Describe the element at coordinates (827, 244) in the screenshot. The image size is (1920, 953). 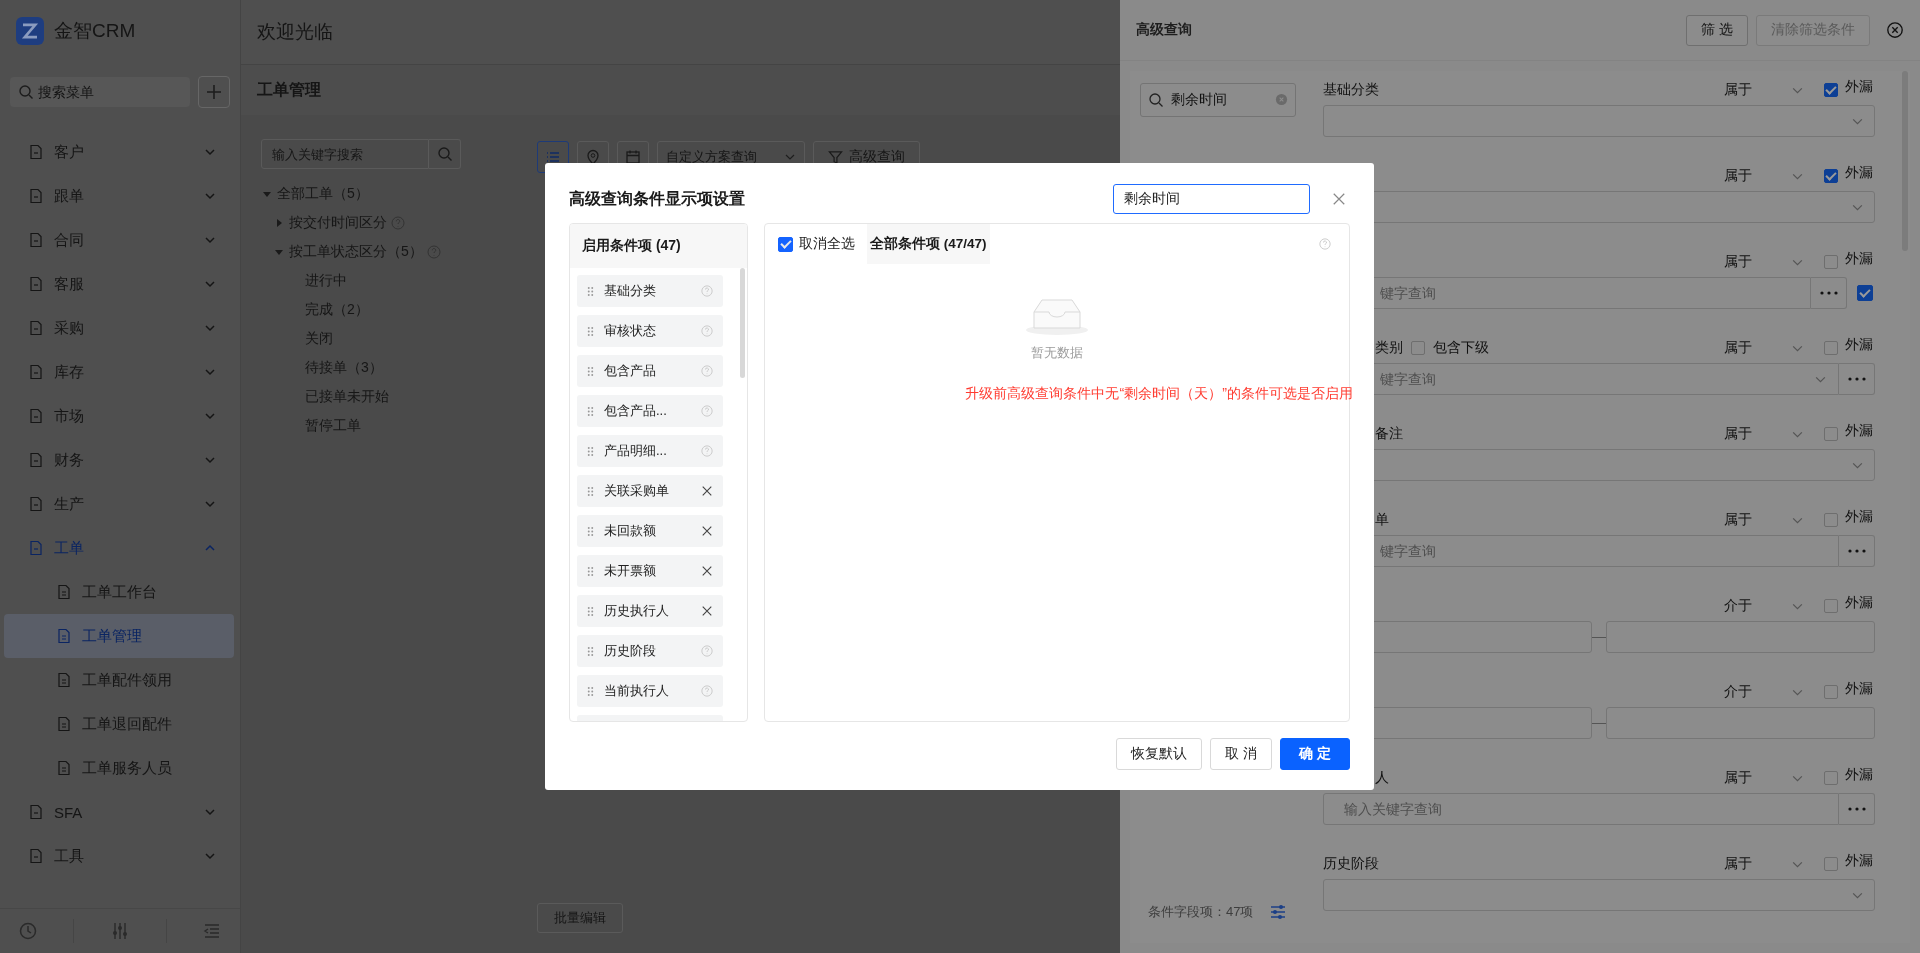
I see `checkbox-label: 取消全选` at that location.